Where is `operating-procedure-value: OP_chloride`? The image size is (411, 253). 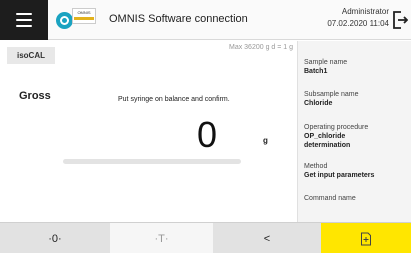 operating-procedure-value: OP_chloride is located at coordinates (325, 136).